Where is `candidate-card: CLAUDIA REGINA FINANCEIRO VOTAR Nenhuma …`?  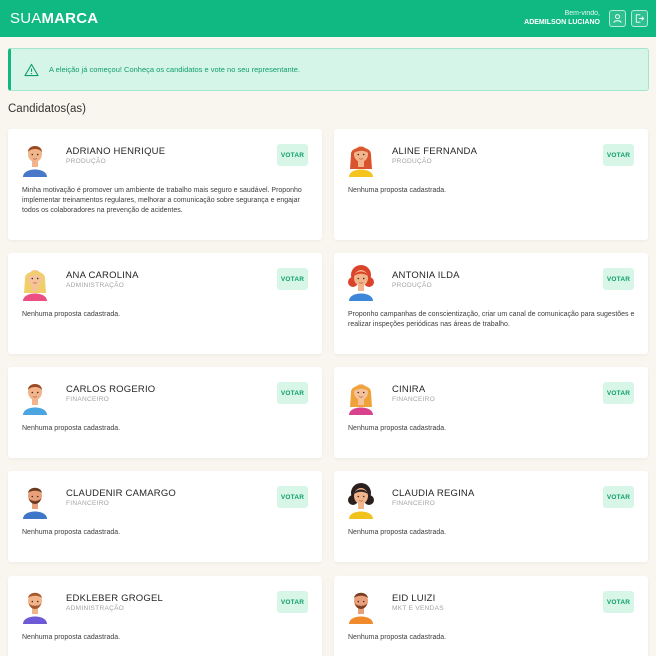
candidate-card: CLAUDIA REGINA FINANCEIRO VOTAR Nenhuma … is located at coordinates (491, 516).